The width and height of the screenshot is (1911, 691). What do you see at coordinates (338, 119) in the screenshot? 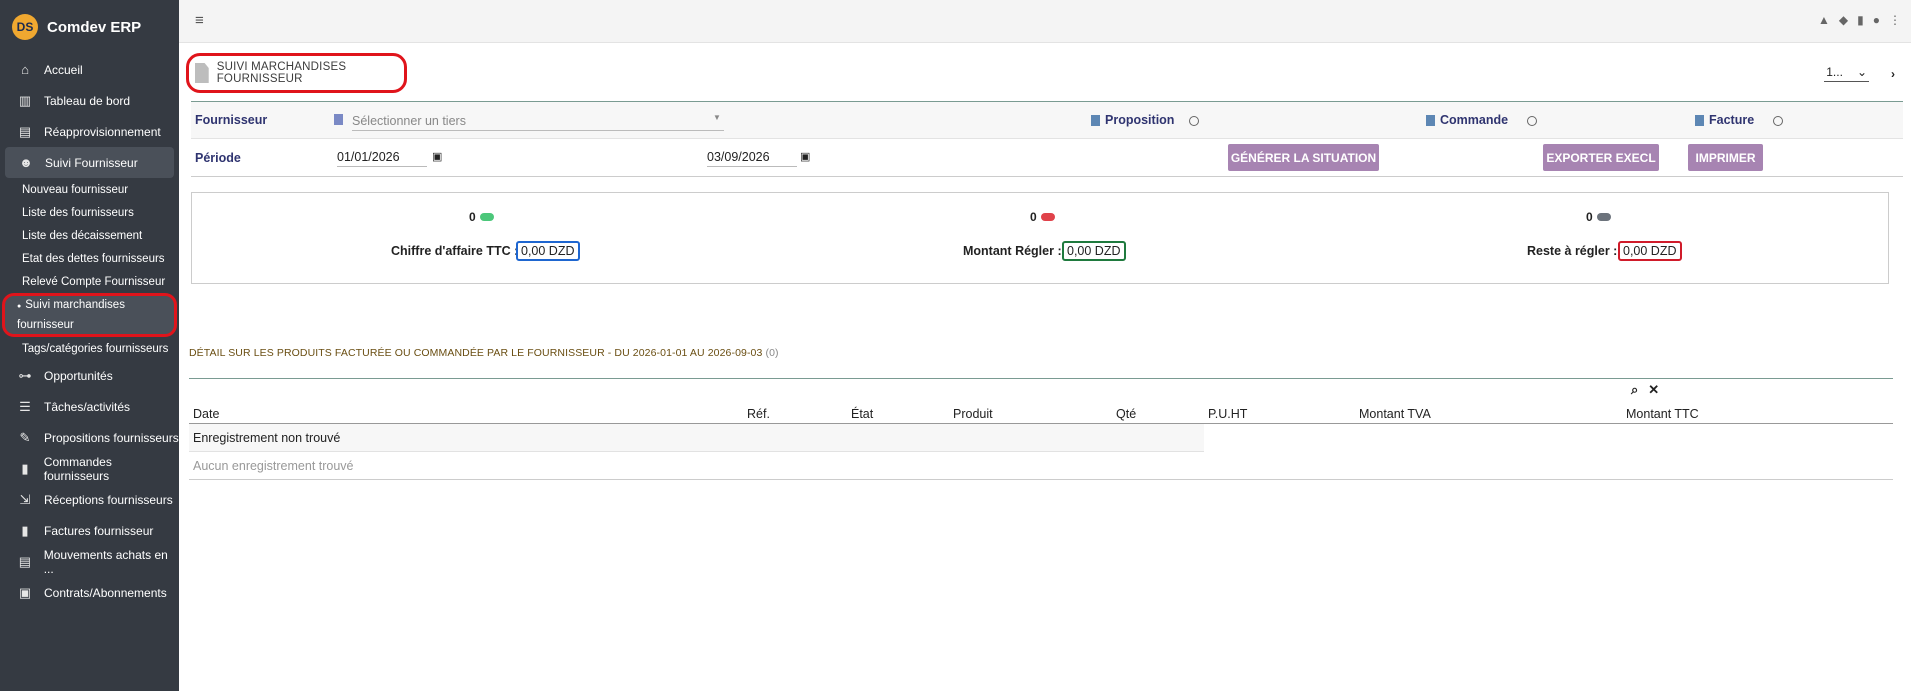
I see `building-icon` at bounding box center [338, 119].